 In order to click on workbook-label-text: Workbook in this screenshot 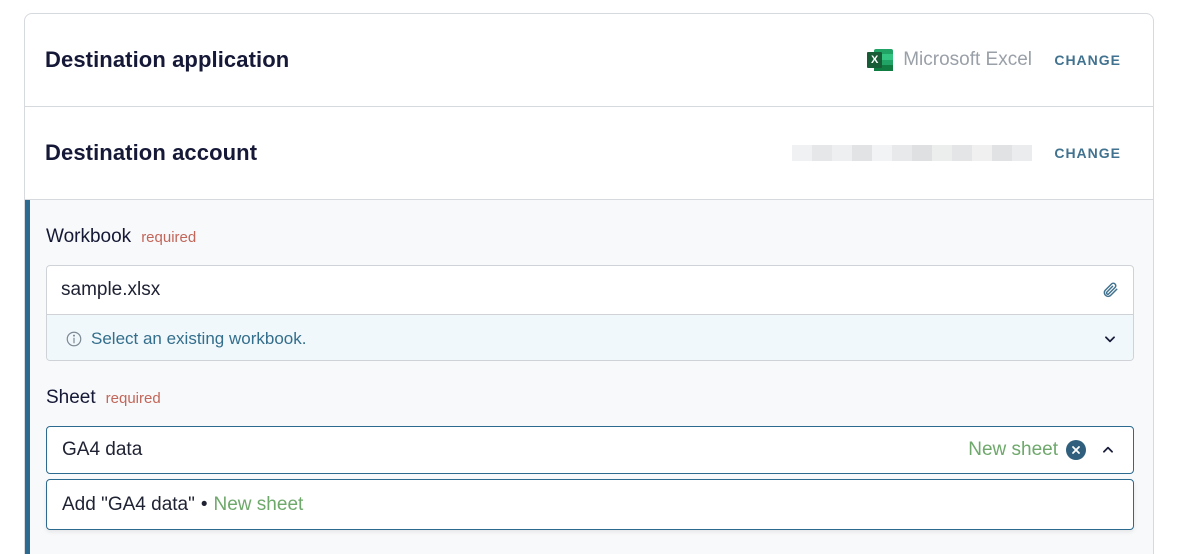, I will do `click(89, 236)`.